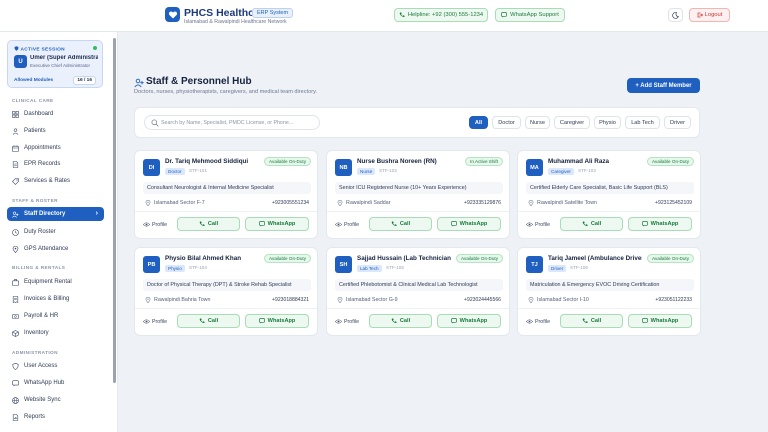 The width and height of the screenshot is (768, 432). I want to click on filter-chip-all: All, so click(478, 122).